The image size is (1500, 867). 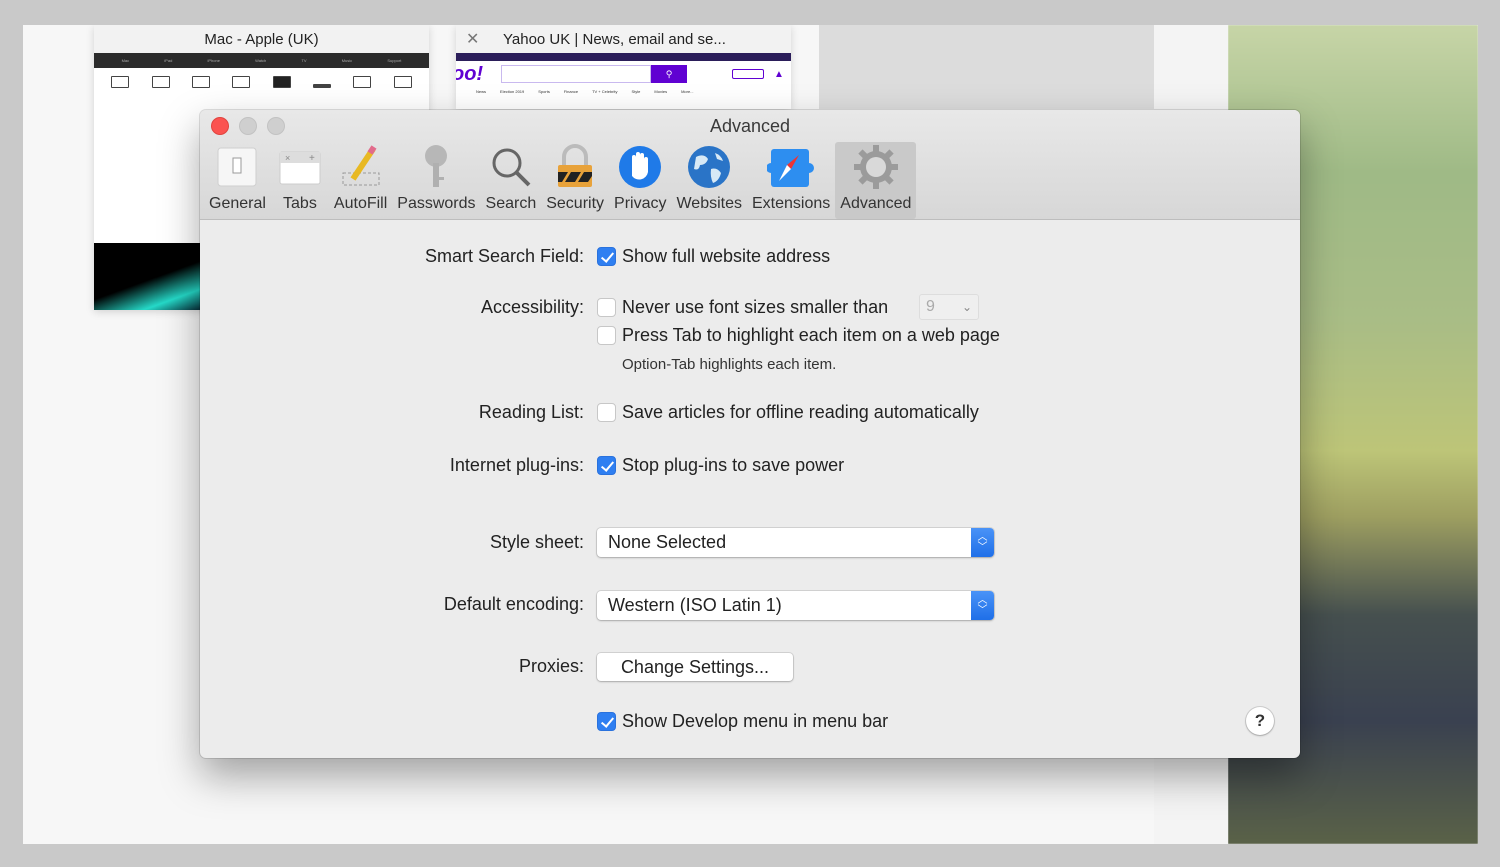 What do you see at coordinates (347, 60) in the screenshot?
I see `apple-nav-item: Music` at bounding box center [347, 60].